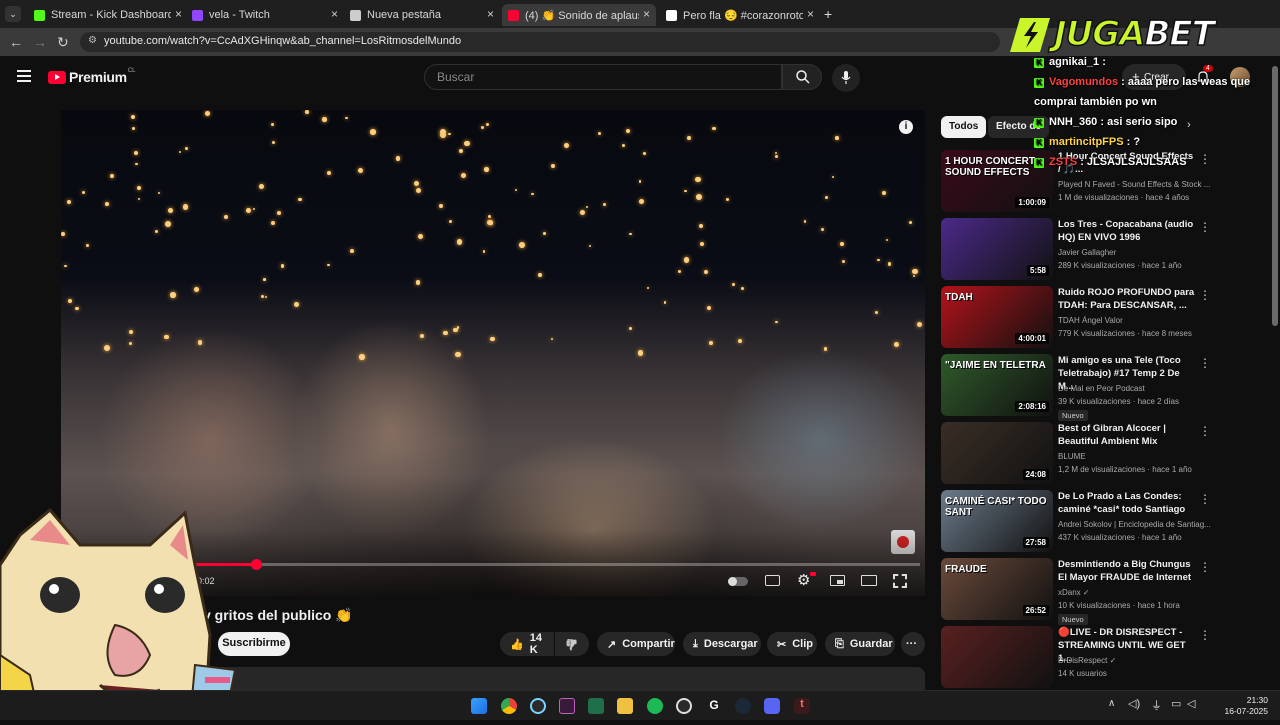 The width and height of the screenshot is (1280, 725). What do you see at coordinates (913, 644) in the screenshot?
I see `more-actions-button: ···` at bounding box center [913, 644].